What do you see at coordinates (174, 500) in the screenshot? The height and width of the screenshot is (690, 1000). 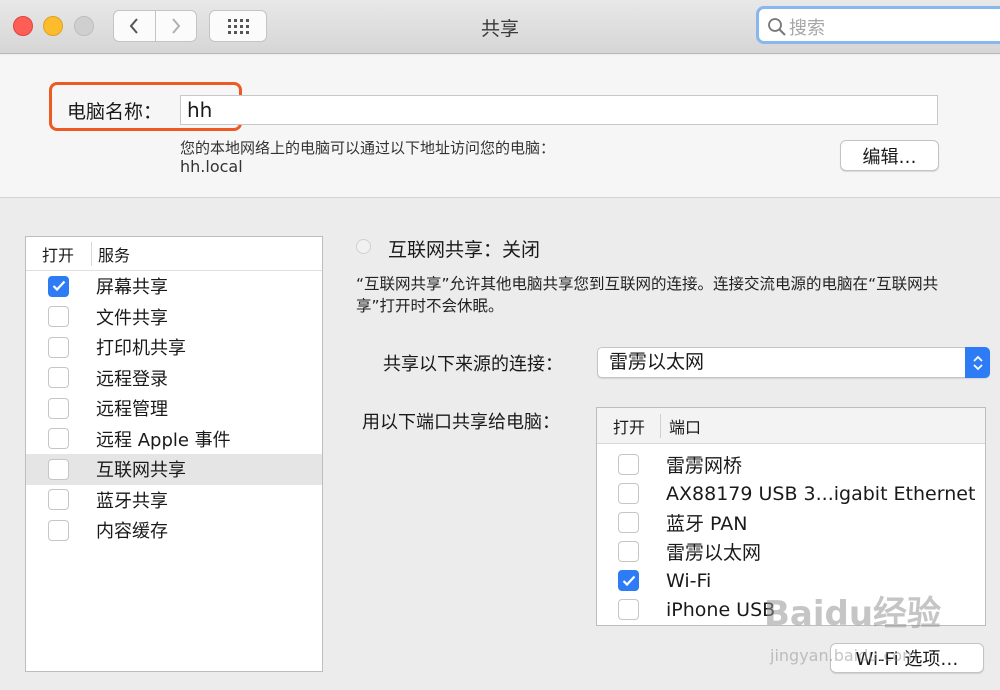 I see `service-row: 蓝牙共享` at bounding box center [174, 500].